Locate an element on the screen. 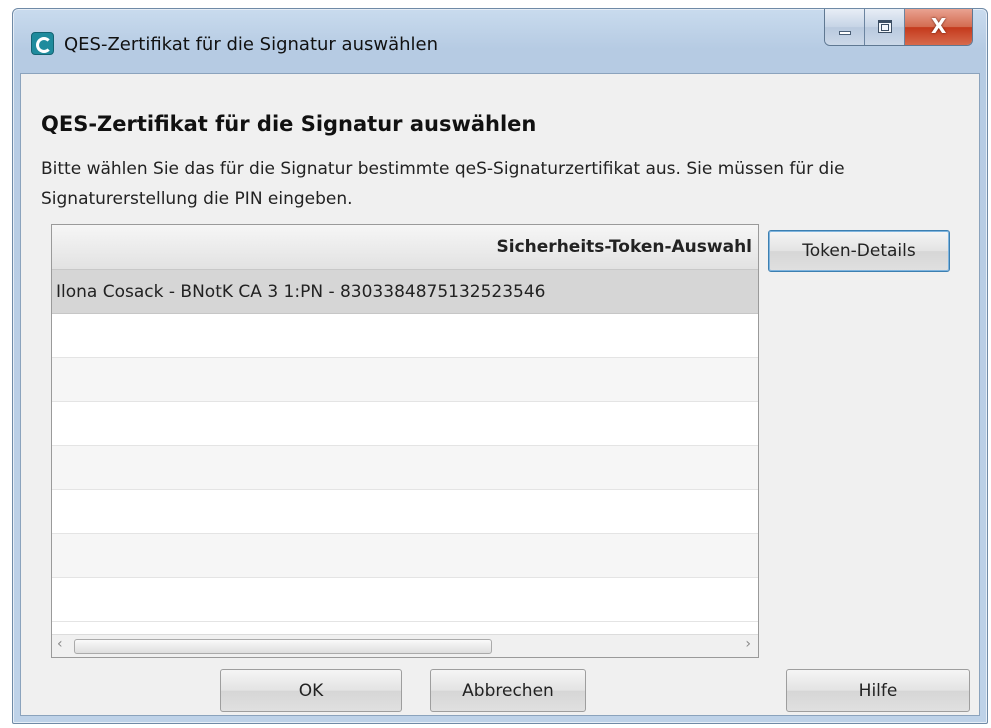 This screenshot has height=728, width=991. close-button: X is located at coordinates (938, 27).